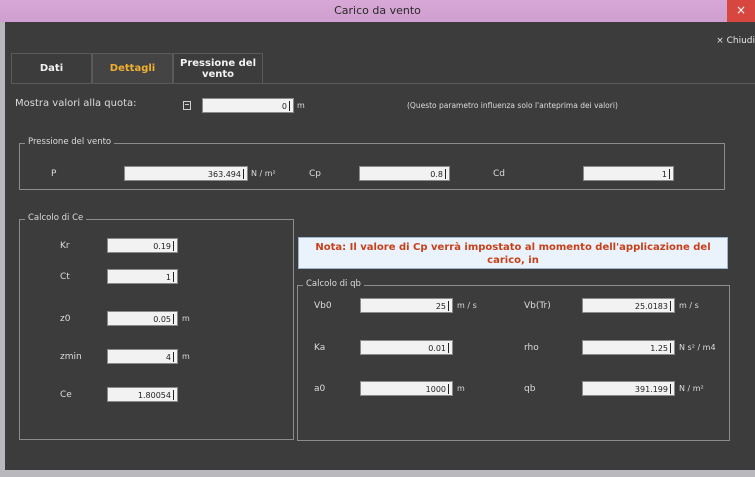 Image resolution: width=755 pixels, height=477 pixels. Describe the element at coordinates (406, 305) in the screenshot. I see `vb0-input: 25` at that location.